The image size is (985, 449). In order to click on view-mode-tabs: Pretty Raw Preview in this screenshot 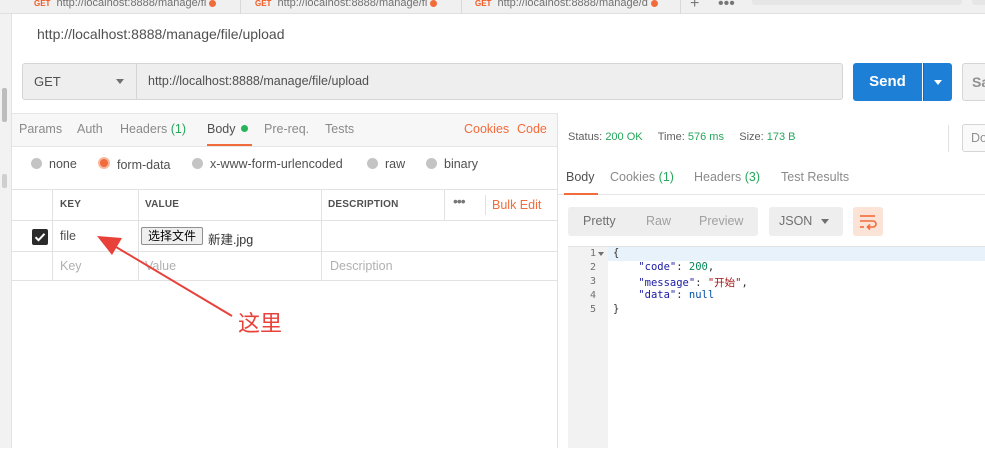, I will do `click(663, 221)`.